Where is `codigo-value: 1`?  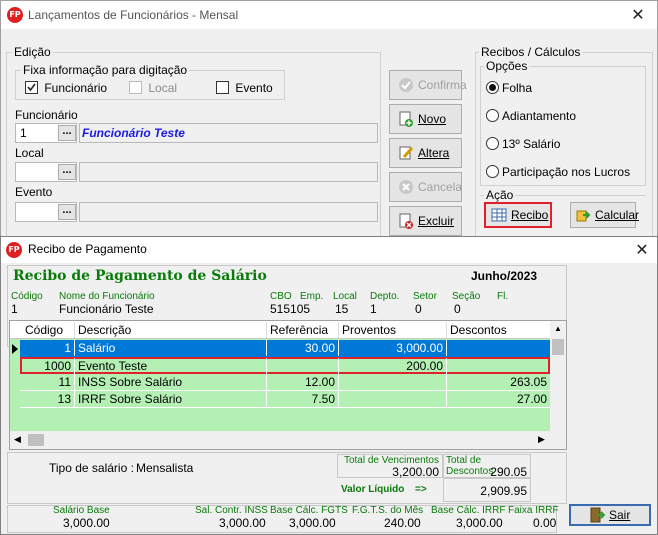 codigo-value: 1 is located at coordinates (14, 309).